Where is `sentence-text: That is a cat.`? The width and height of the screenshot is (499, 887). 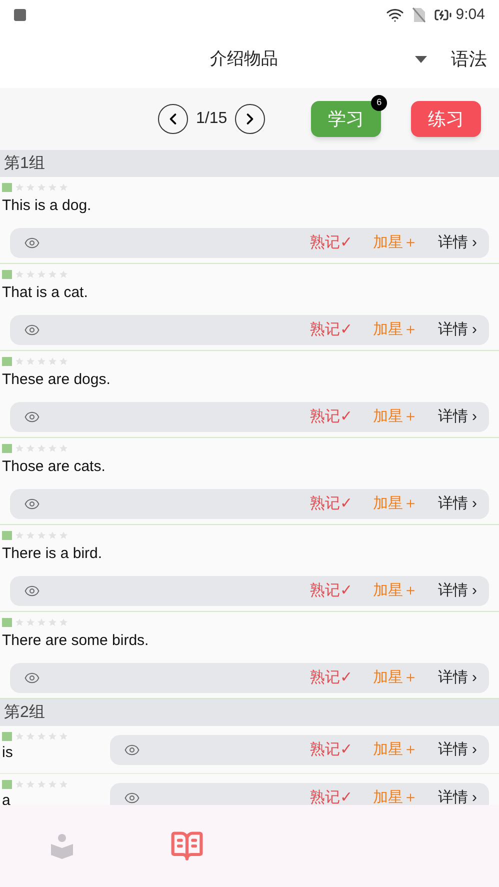
sentence-text: That is a cat. is located at coordinates (45, 292).